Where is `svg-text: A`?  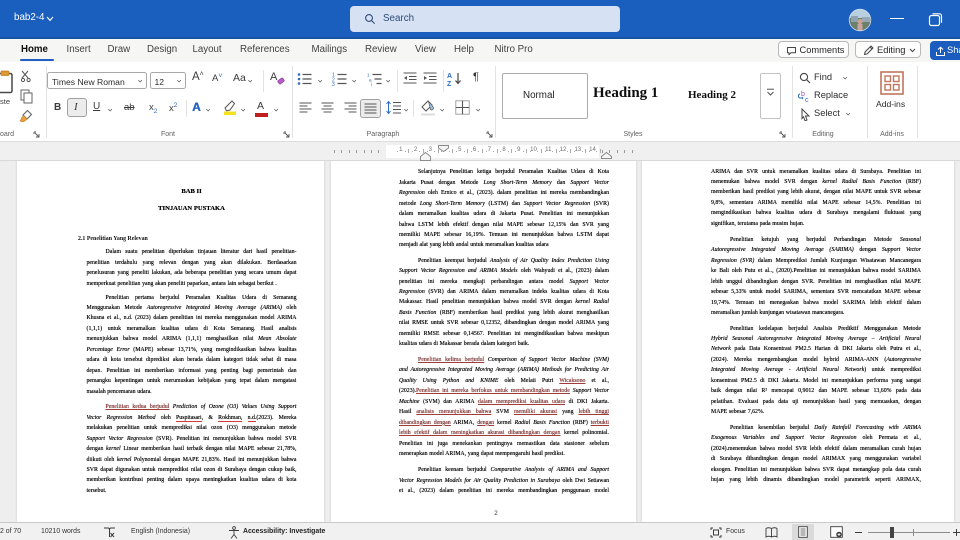
svg-text: A is located at coordinates (449, 76).